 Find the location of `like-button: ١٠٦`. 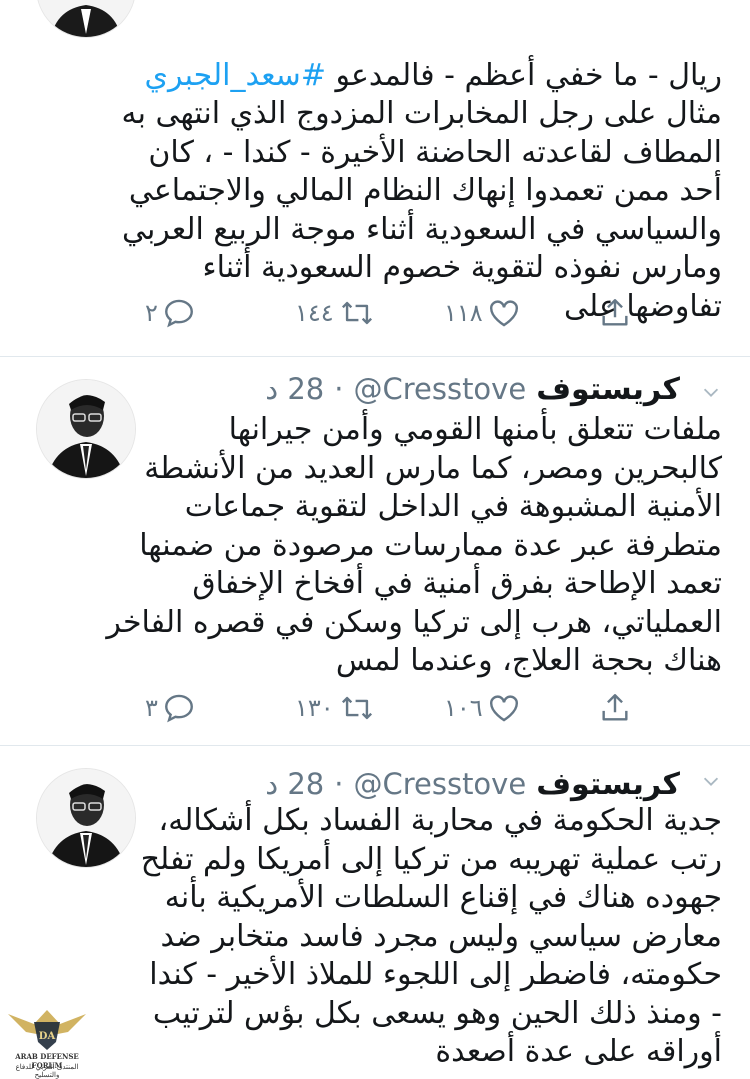

like-button: ١٠٦ is located at coordinates (482, 708).